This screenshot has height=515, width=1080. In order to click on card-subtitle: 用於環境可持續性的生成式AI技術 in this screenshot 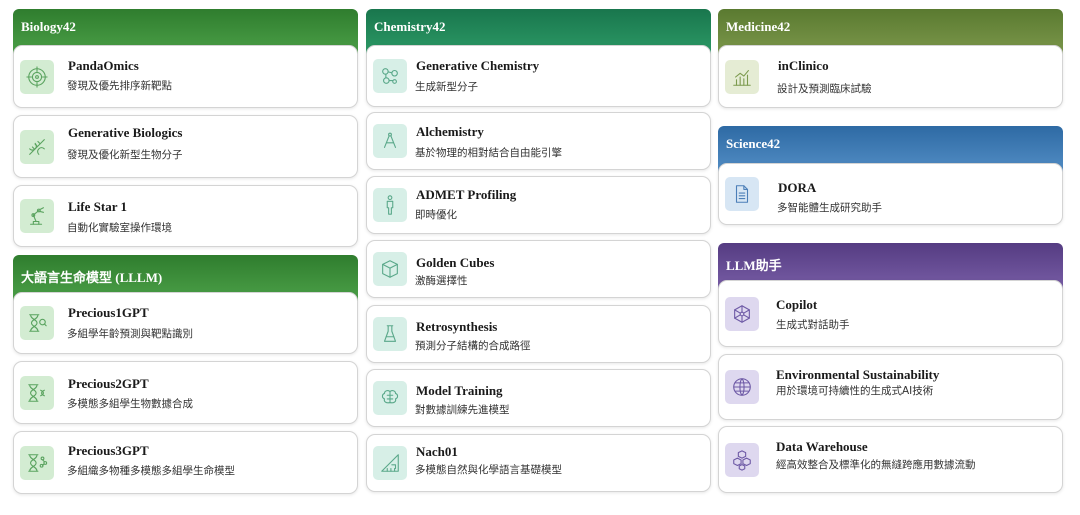, I will do `click(855, 391)`.